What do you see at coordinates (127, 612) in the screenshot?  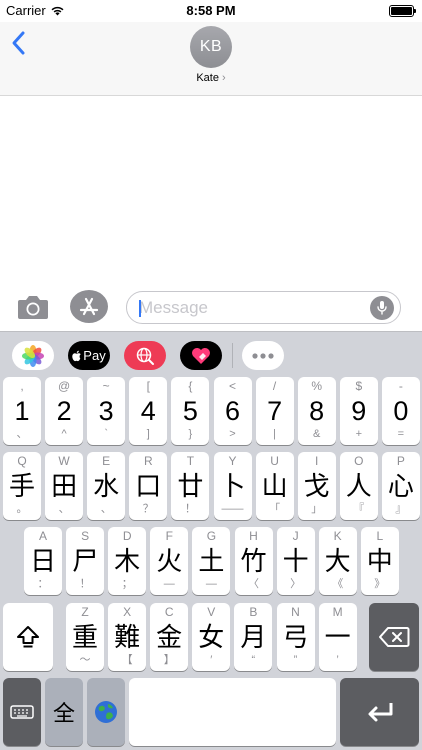 I see `key-top-label: X` at bounding box center [127, 612].